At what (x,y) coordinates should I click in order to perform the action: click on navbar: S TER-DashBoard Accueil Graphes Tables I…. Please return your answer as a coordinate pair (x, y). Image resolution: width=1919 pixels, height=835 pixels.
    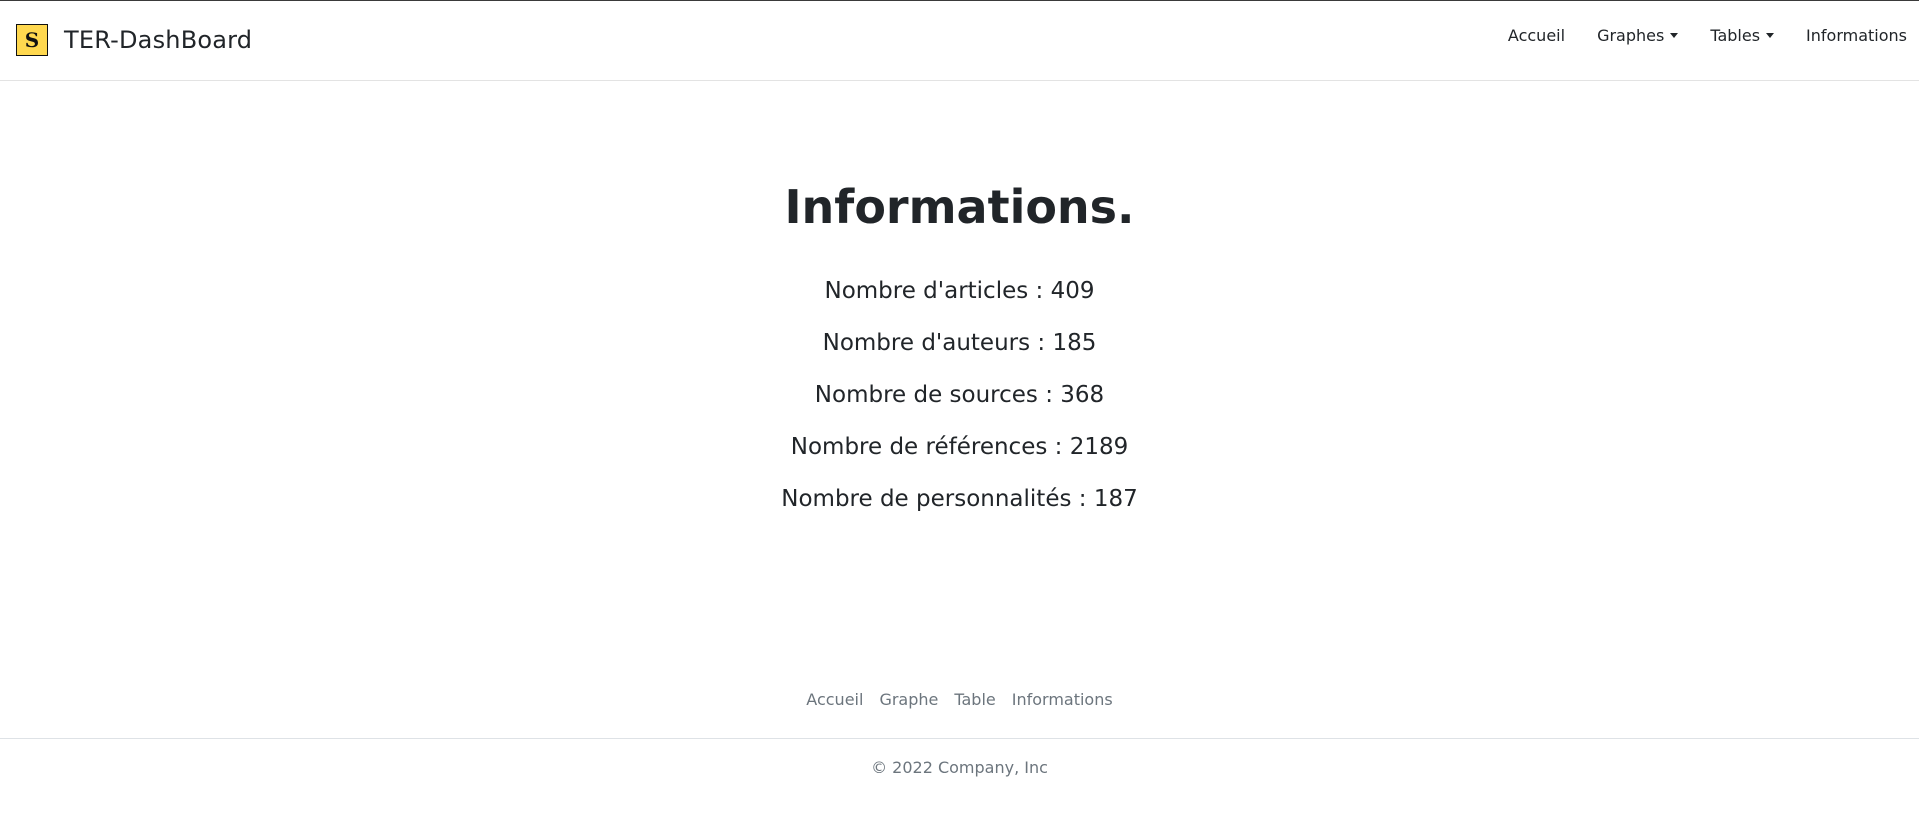
    Looking at the image, I should click on (959, 41).